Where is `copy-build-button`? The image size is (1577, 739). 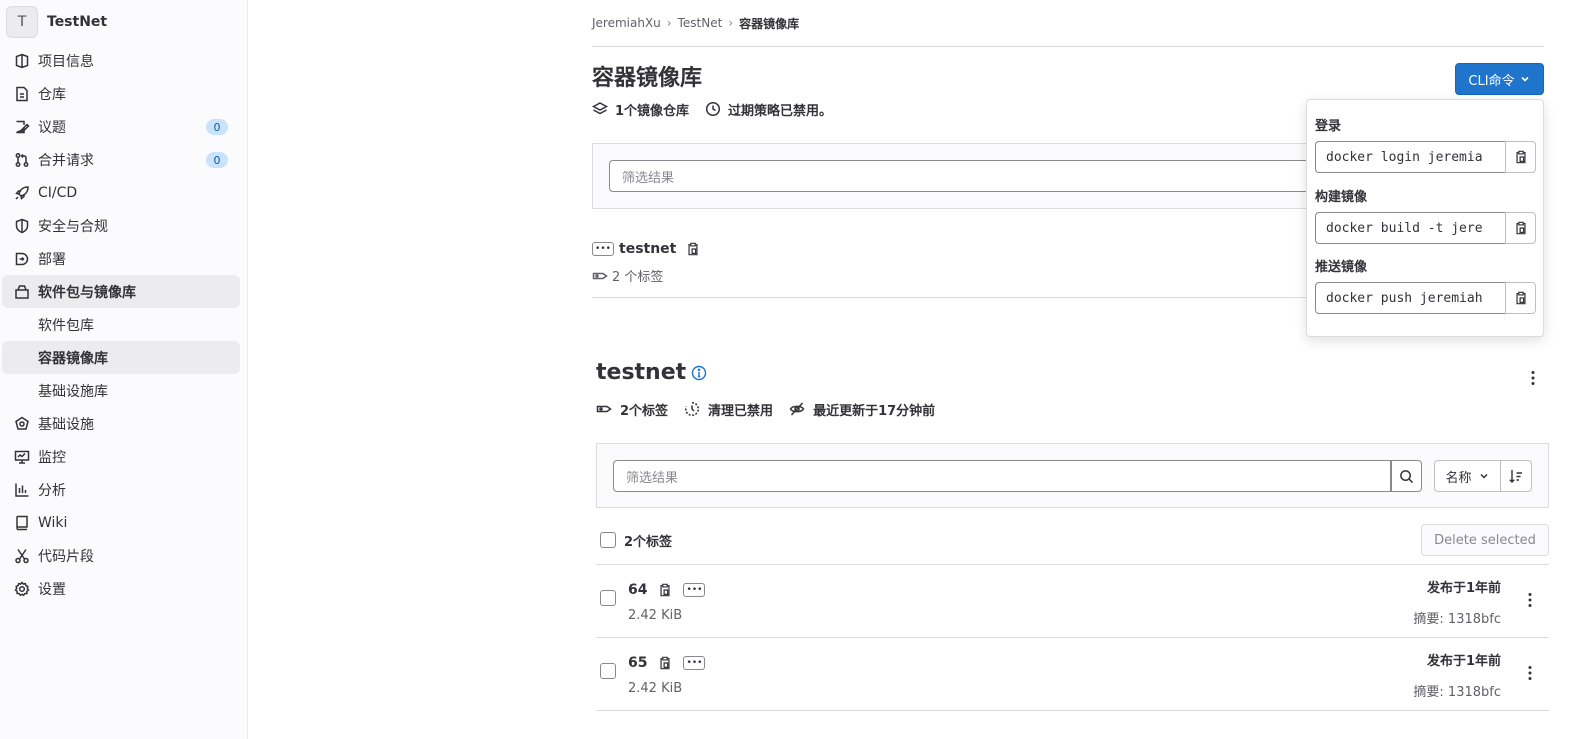 copy-build-button is located at coordinates (1520, 228).